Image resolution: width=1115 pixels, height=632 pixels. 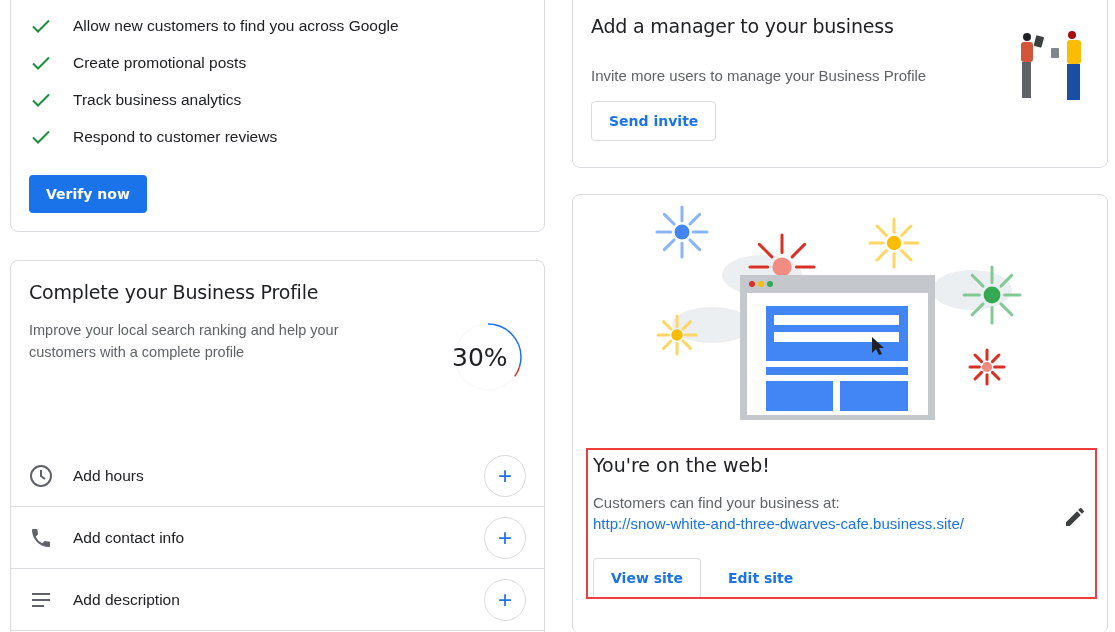 I want to click on card-title: You're on the web!, so click(x=682, y=465).